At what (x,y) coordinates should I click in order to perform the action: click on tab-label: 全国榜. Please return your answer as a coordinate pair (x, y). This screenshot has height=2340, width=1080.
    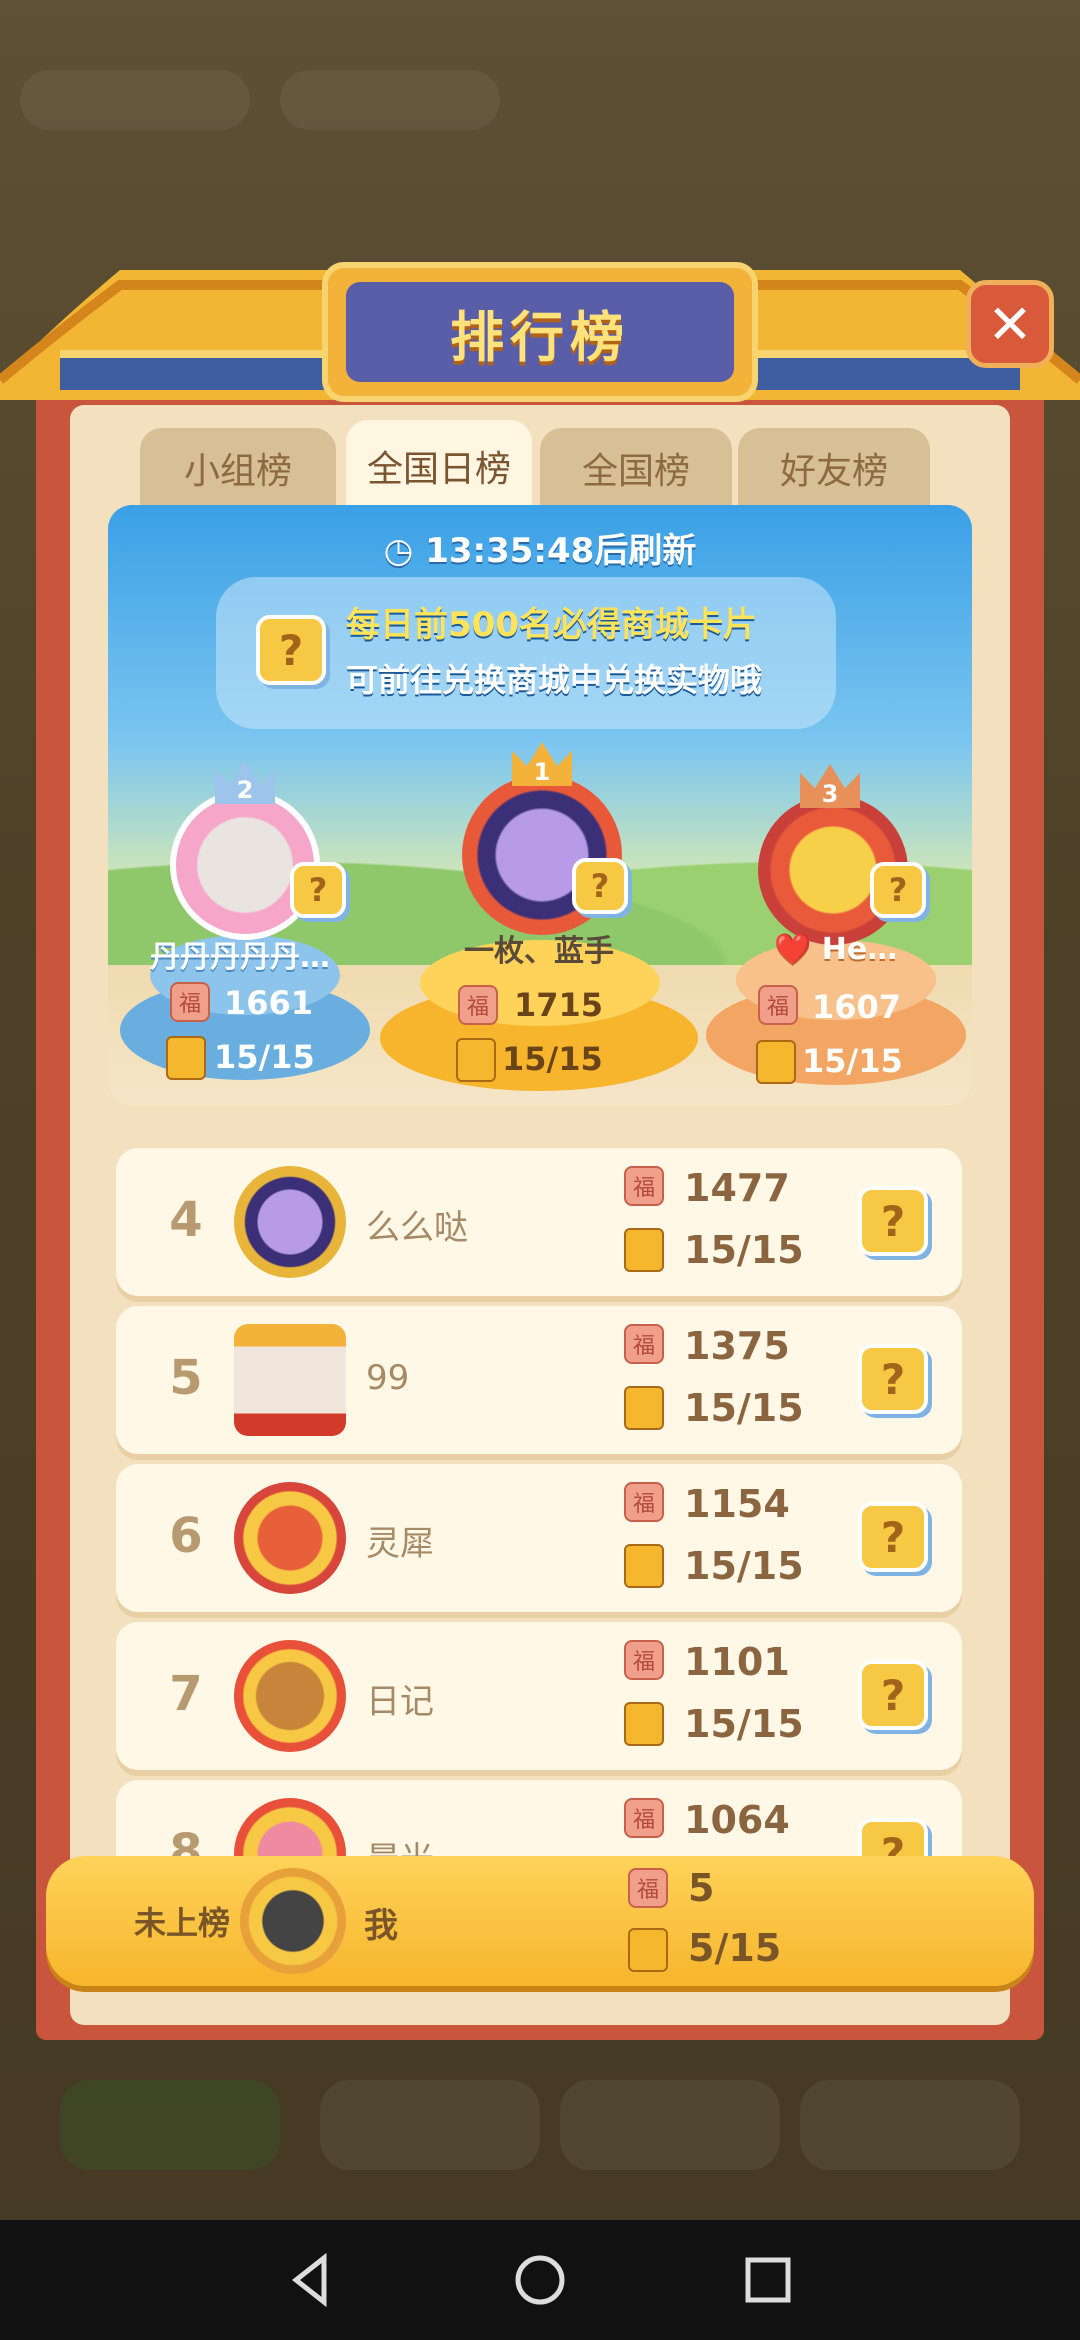
    Looking at the image, I should click on (635, 471).